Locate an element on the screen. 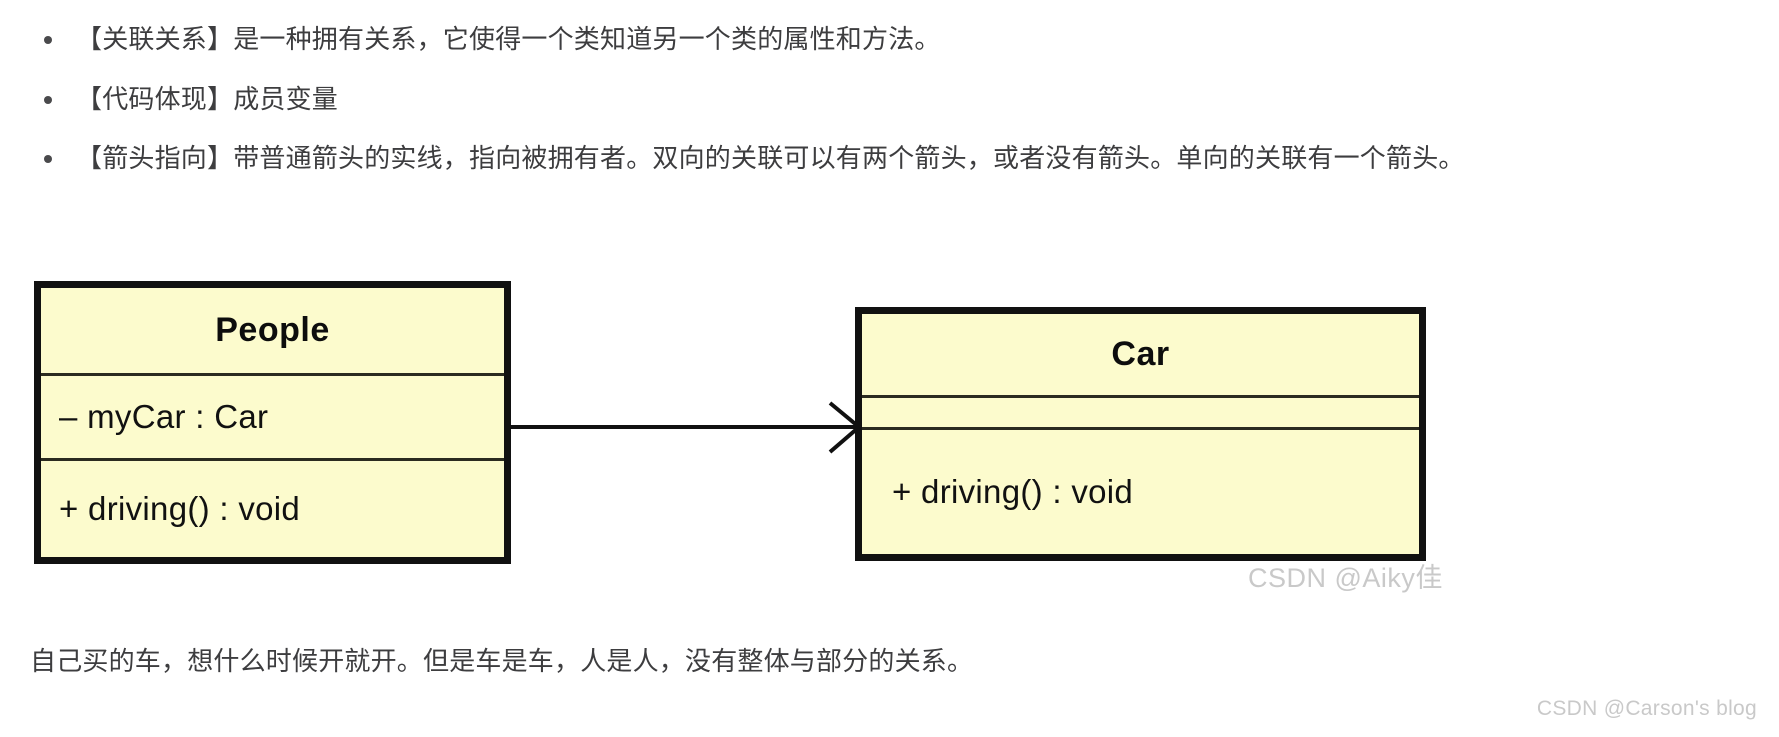 Image resolution: width=1779 pixels, height=737 pixels. uml-attribute-people-mycar: – myCar : Car is located at coordinates (272, 415).